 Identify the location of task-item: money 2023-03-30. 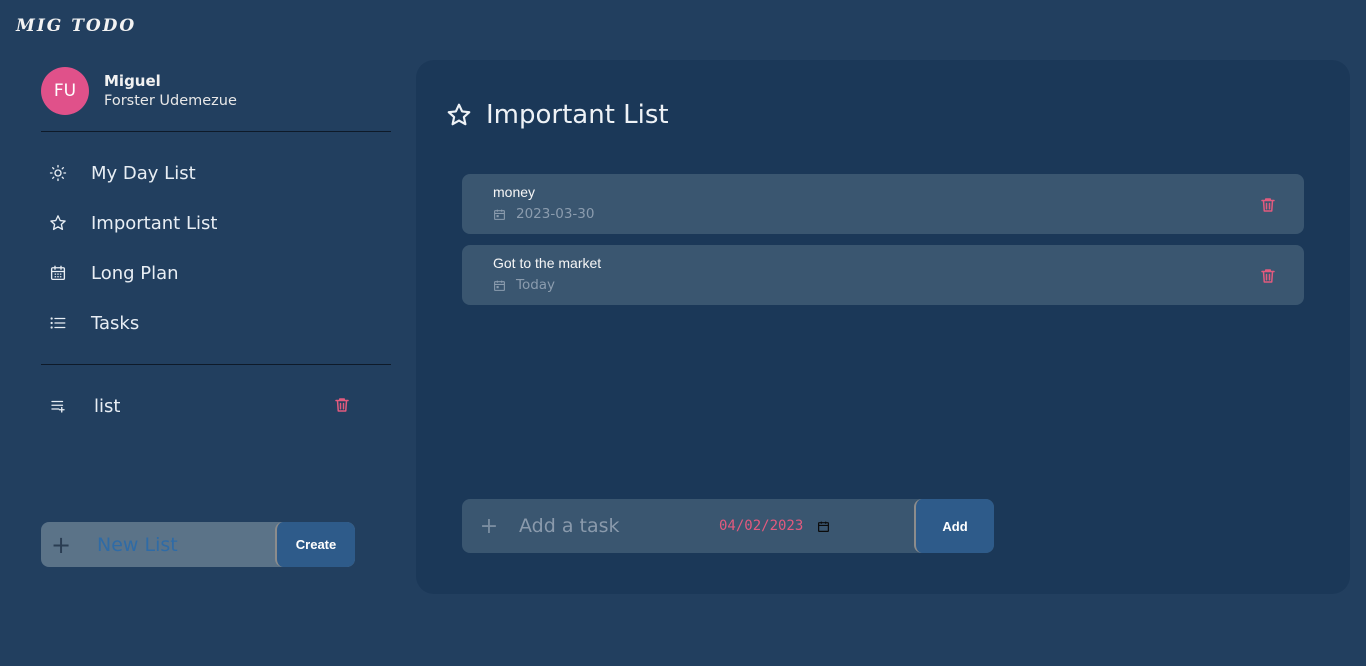
(883, 204).